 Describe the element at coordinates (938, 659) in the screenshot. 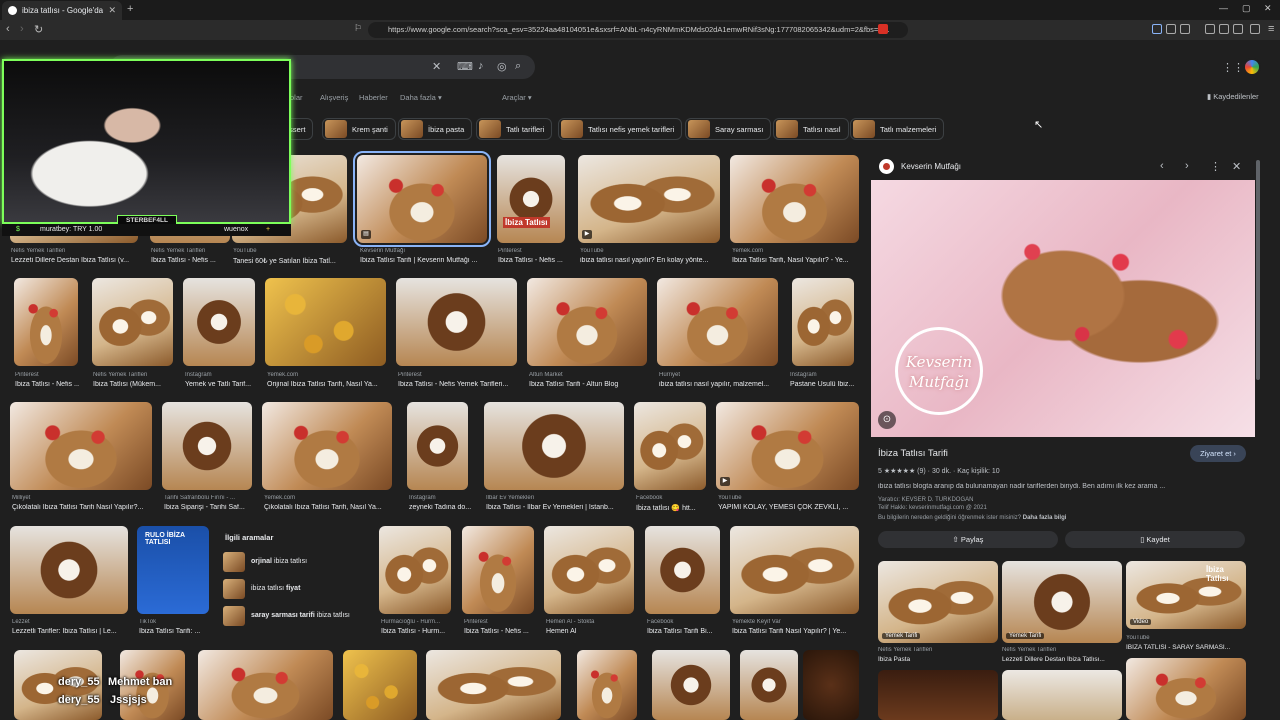

I see `result-caption: İbiza Pasta` at that location.